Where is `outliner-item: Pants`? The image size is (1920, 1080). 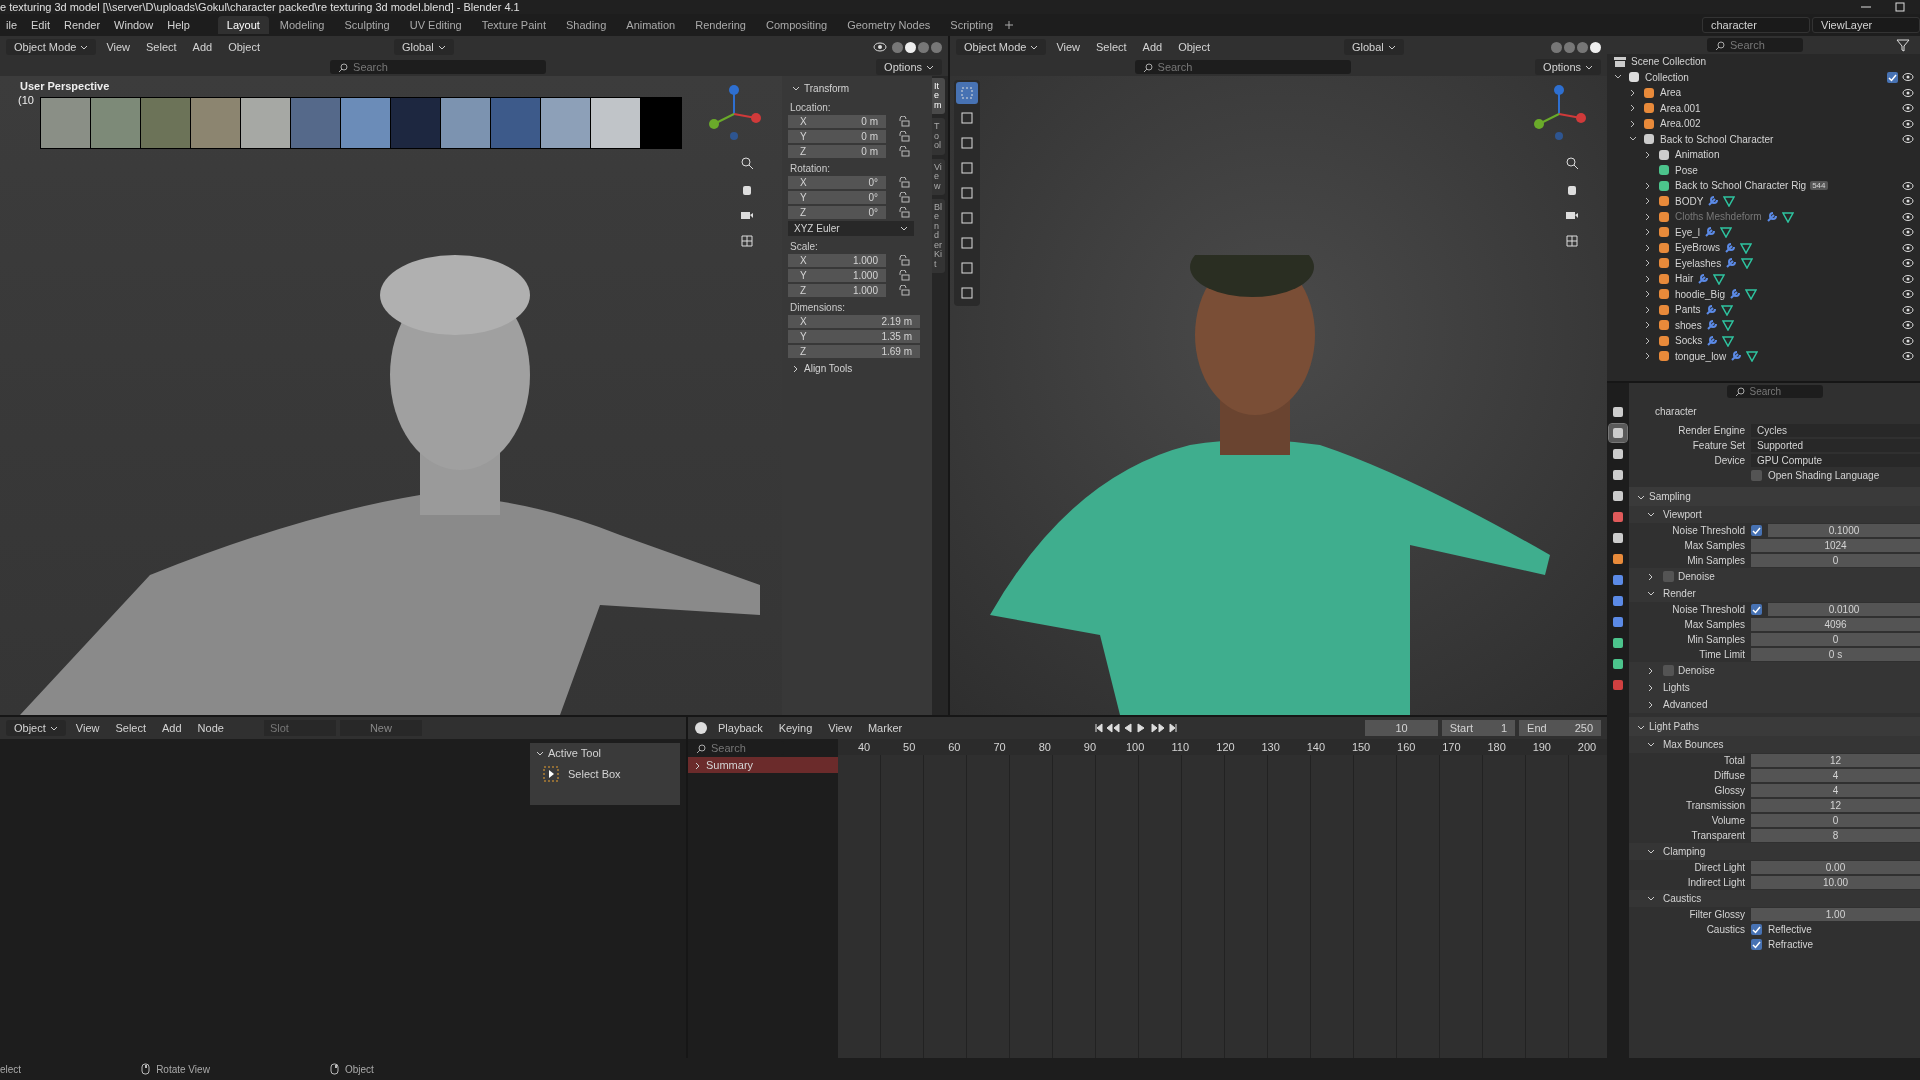 outliner-item: Pants is located at coordinates (1688, 310).